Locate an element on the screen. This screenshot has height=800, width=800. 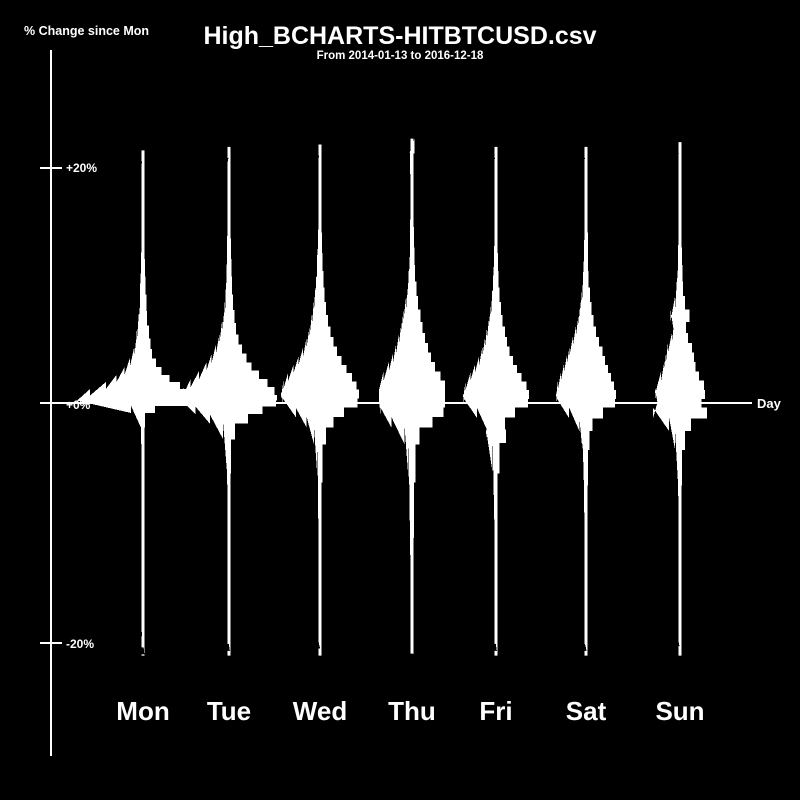
violin-body-wed is located at coordinates (320, 400).